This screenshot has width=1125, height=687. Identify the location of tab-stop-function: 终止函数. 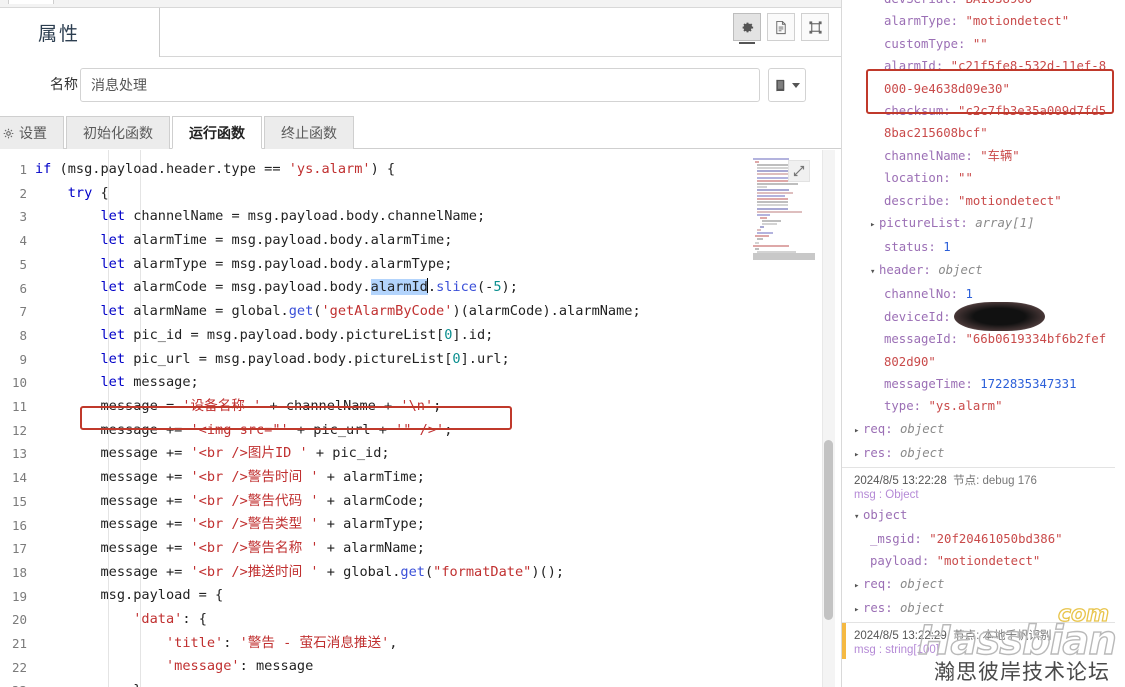
(309, 132).